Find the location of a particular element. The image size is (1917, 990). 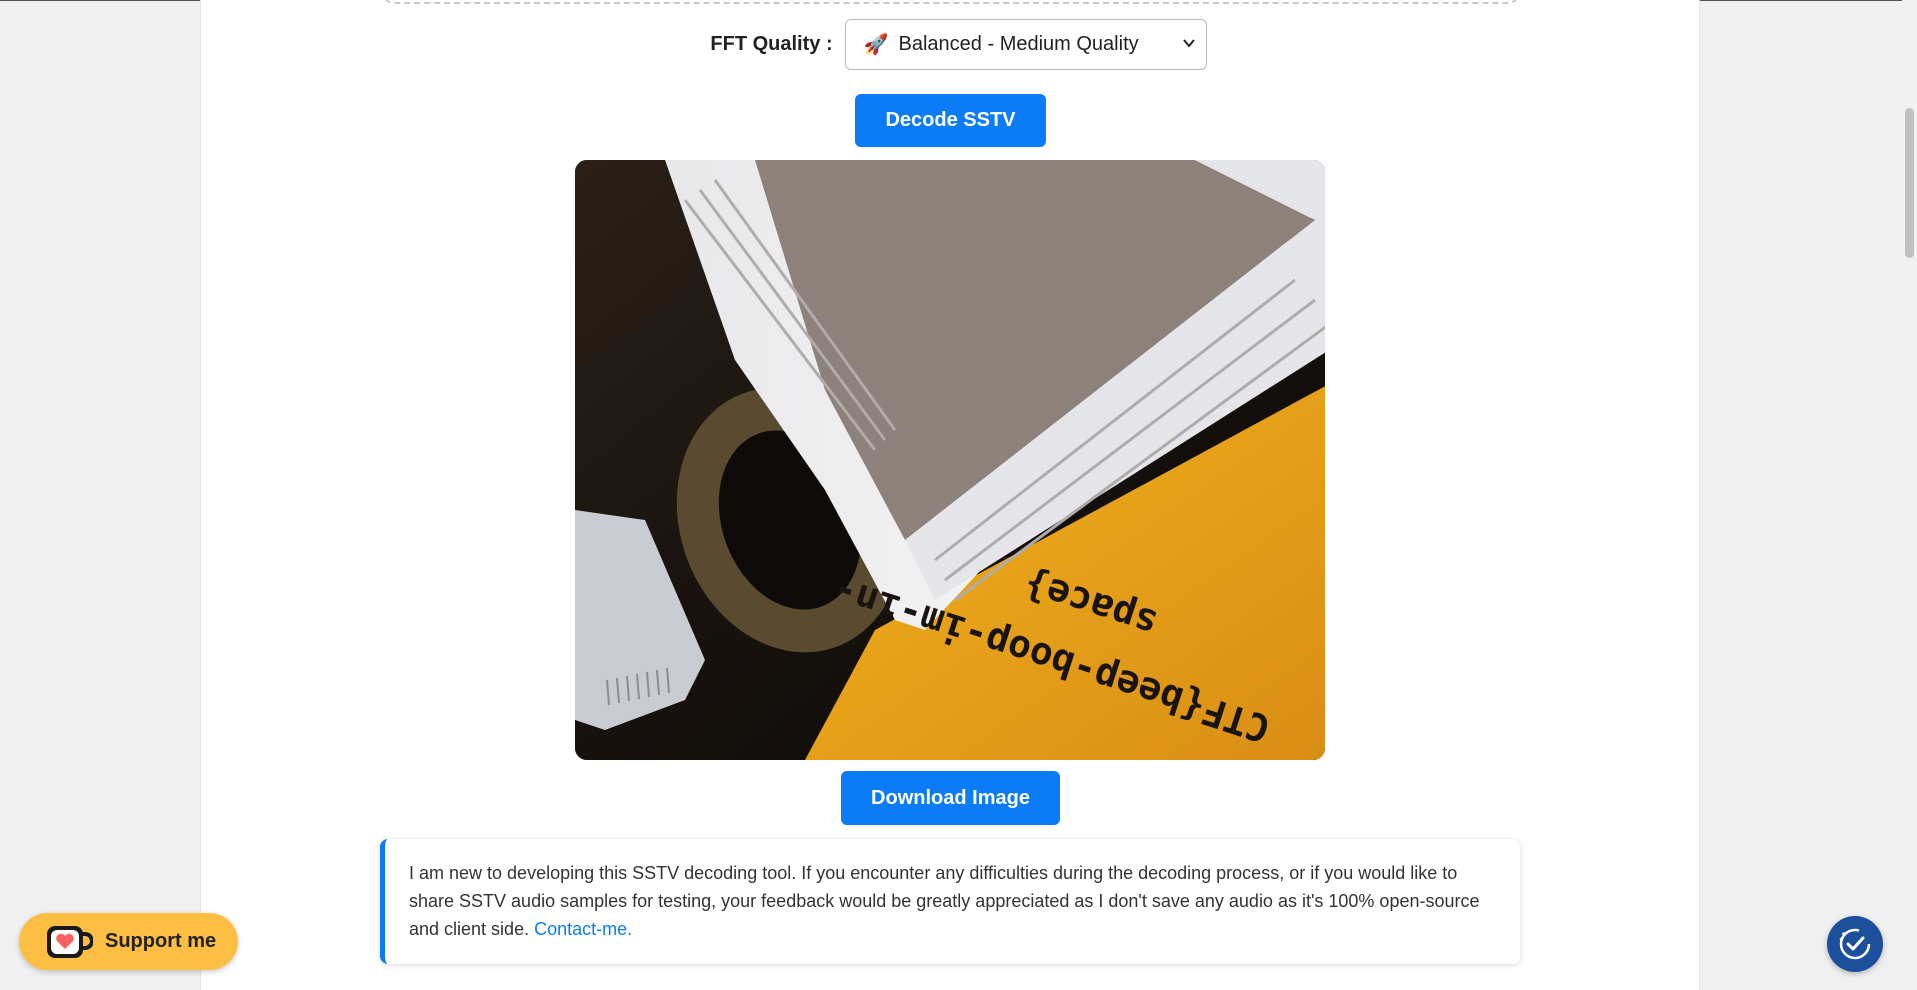

support-me-label: Support me is located at coordinates (161, 941).